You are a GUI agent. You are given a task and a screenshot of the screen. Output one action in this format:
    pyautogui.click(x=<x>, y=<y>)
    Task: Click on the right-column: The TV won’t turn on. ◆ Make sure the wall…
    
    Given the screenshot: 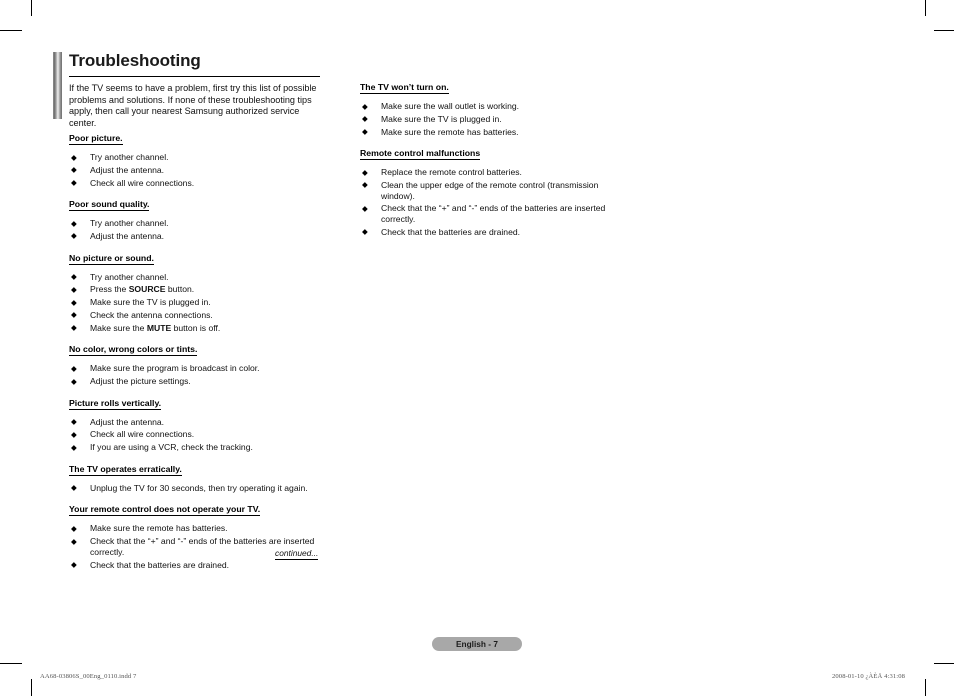 What is the action you would take?
    pyautogui.click(x=487, y=160)
    